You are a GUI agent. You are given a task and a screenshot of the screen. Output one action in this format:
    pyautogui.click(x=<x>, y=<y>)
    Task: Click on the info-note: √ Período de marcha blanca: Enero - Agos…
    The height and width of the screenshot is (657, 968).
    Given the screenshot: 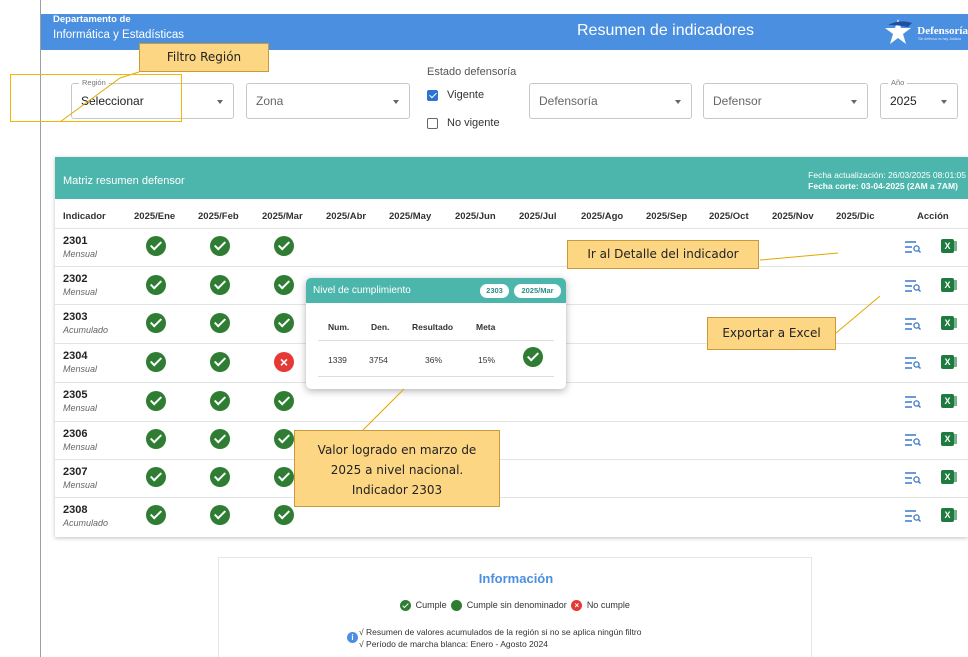 What is the action you would take?
    pyautogui.click(x=453, y=644)
    